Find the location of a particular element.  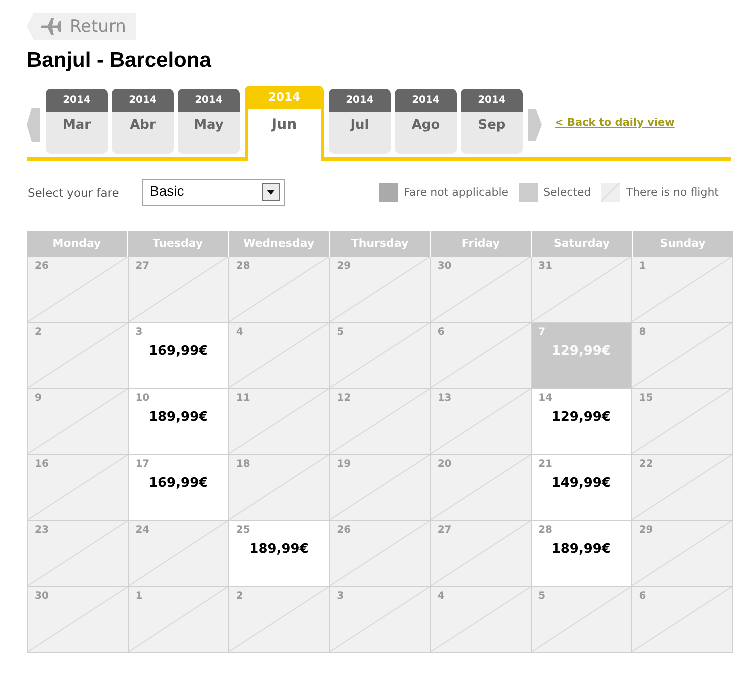

month-tab: 2014 Jun is located at coordinates (284, 123).